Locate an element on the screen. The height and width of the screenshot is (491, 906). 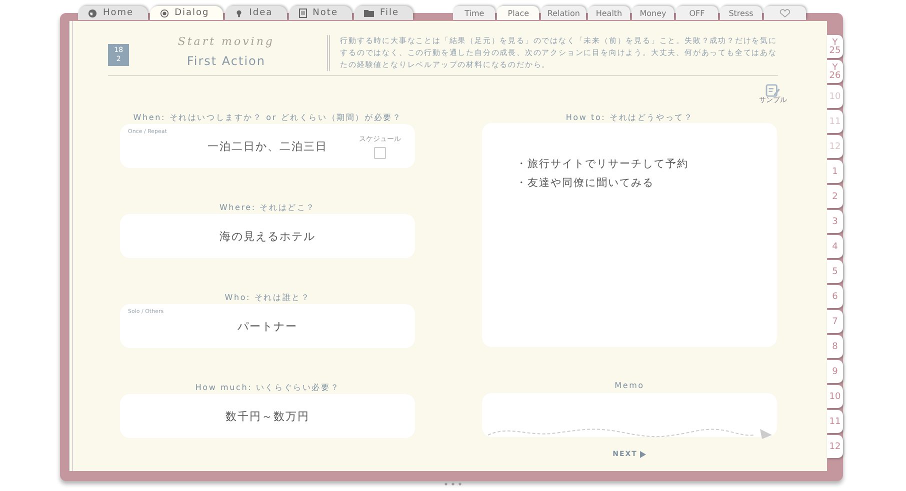
memo-label: Memo is located at coordinates (629, 386).